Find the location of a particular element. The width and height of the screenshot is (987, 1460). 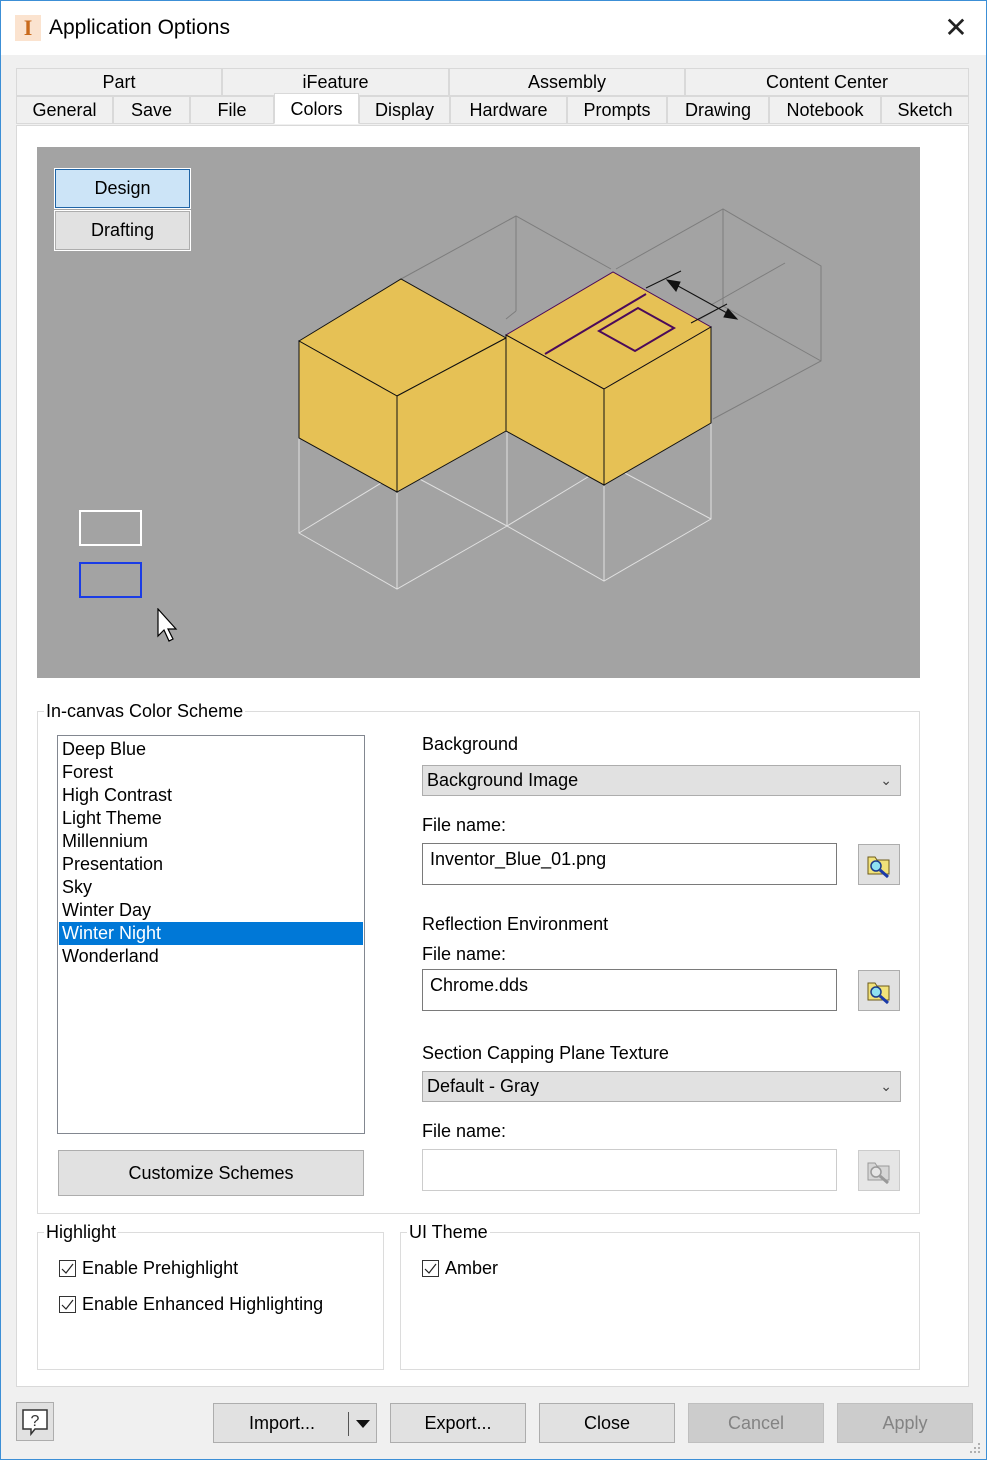

scheme-item-deep-blue: Deep Blue is located at coordinates (211, 749).